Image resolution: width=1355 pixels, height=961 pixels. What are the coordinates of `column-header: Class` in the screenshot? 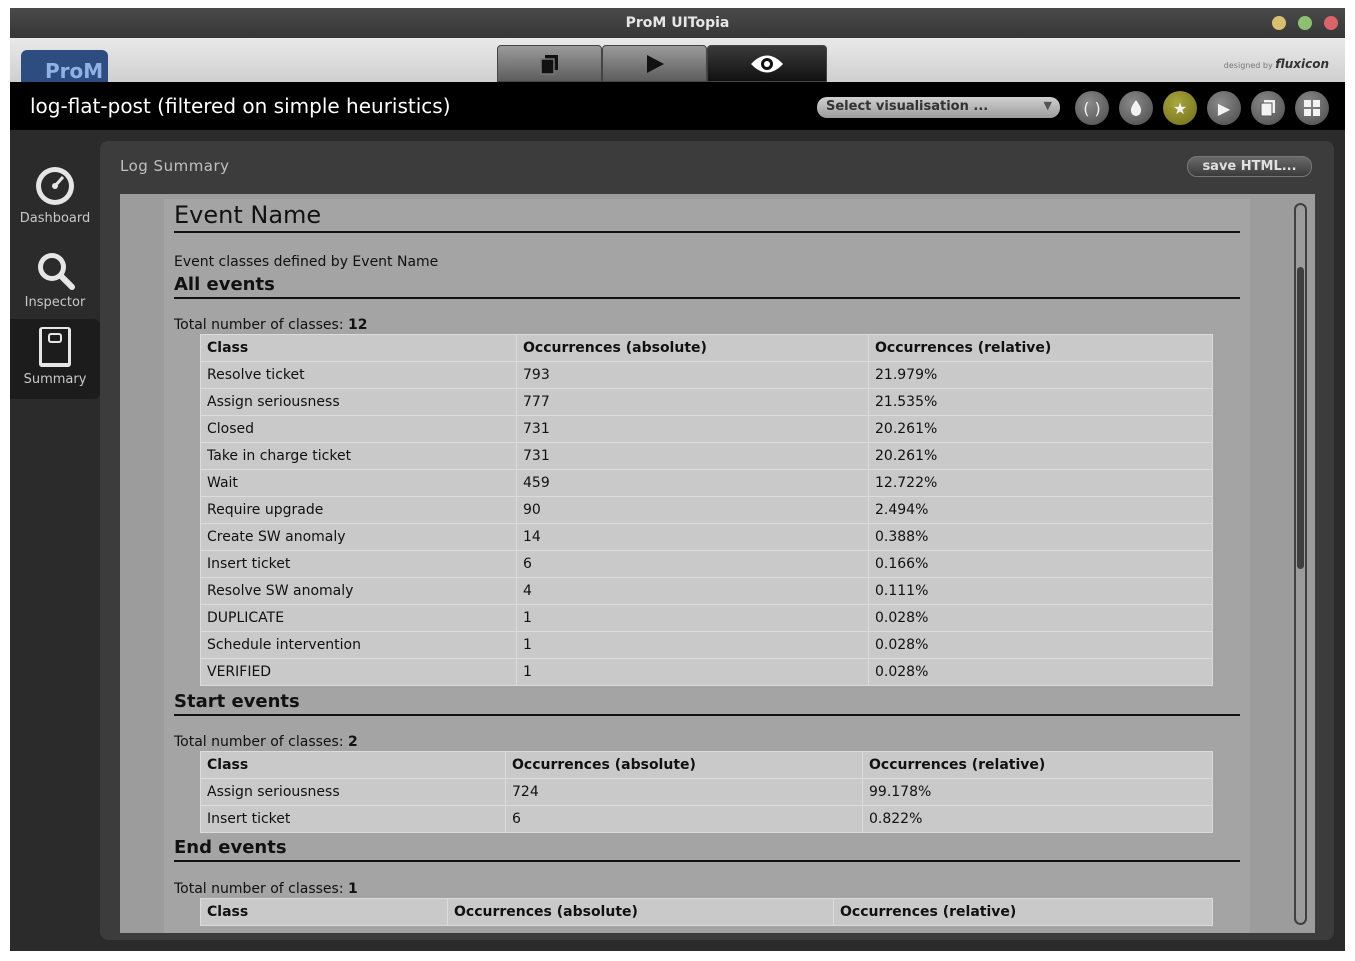 It's located at (324, 912).